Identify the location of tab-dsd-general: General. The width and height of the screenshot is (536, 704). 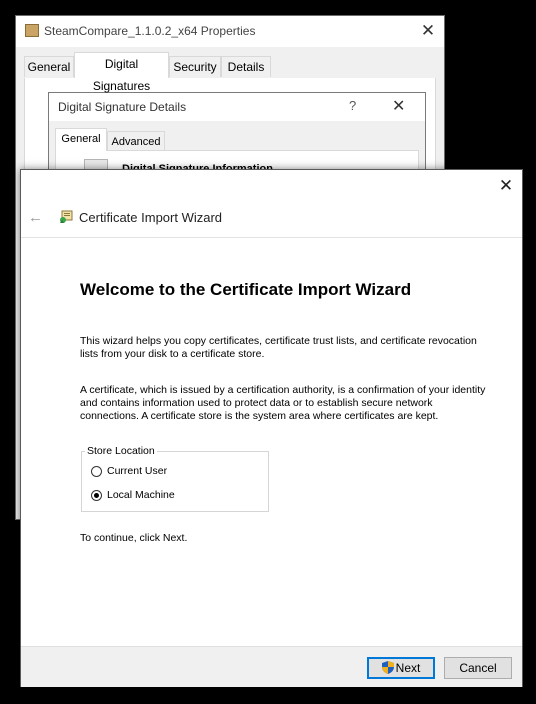
(81, 139).